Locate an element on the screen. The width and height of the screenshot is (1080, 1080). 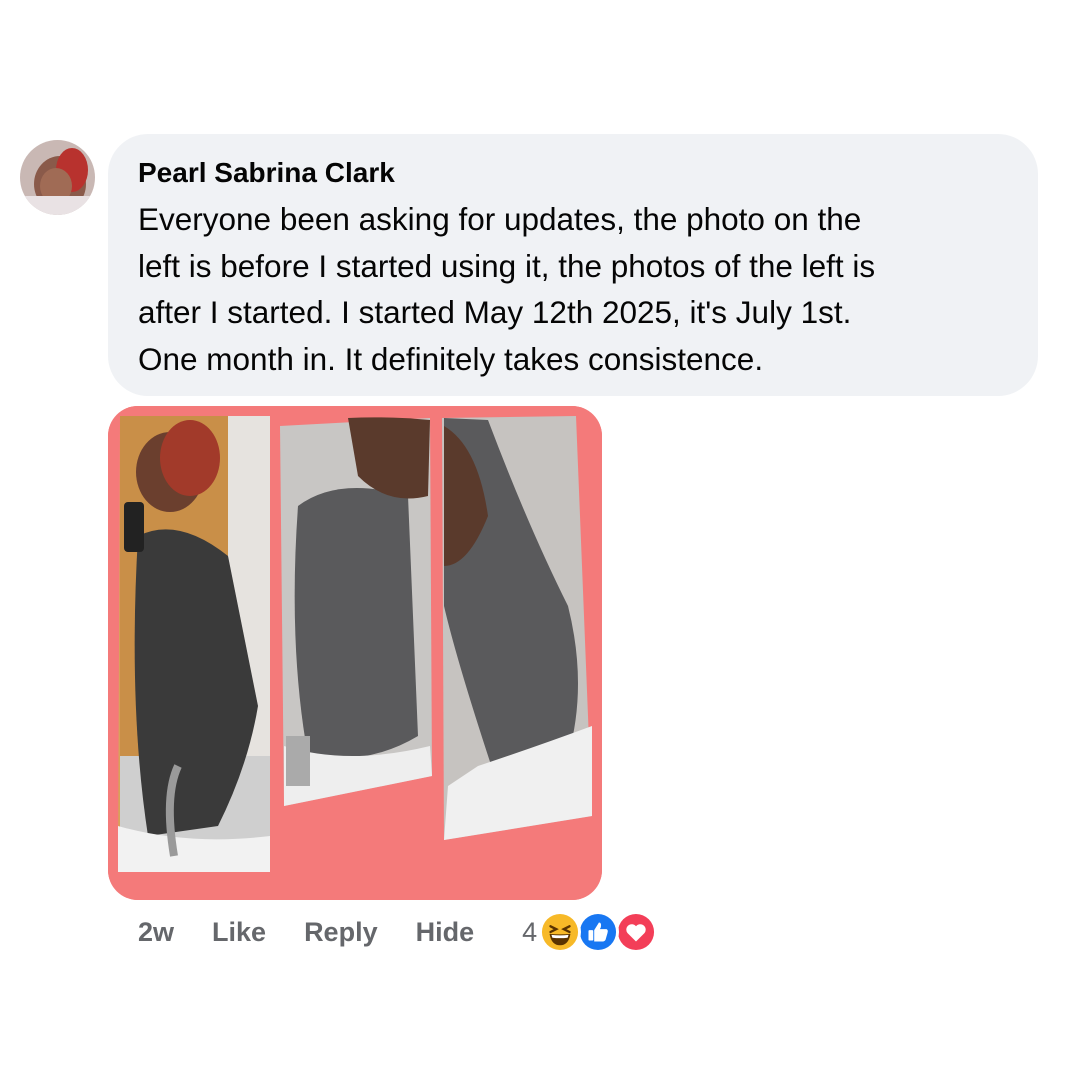
thumbs-up-icon is located at coordinates (598, 932).